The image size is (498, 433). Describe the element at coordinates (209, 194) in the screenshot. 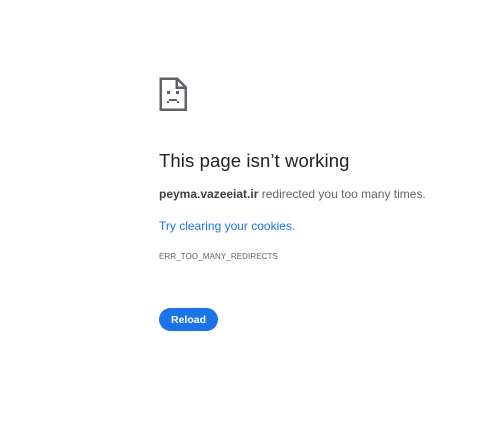

I see `error-host: peyma.vazeeiat.ir` at that location.